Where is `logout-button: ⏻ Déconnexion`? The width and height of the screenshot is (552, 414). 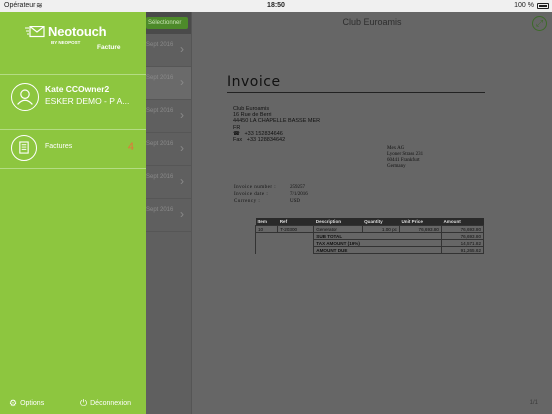
logout-button: ⏻ Déconnexion is located at coordinates (105, 403).